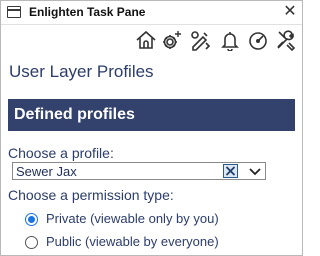  I want to click on radio-public-label: Public (viewable by everyone), so click(132, 241).